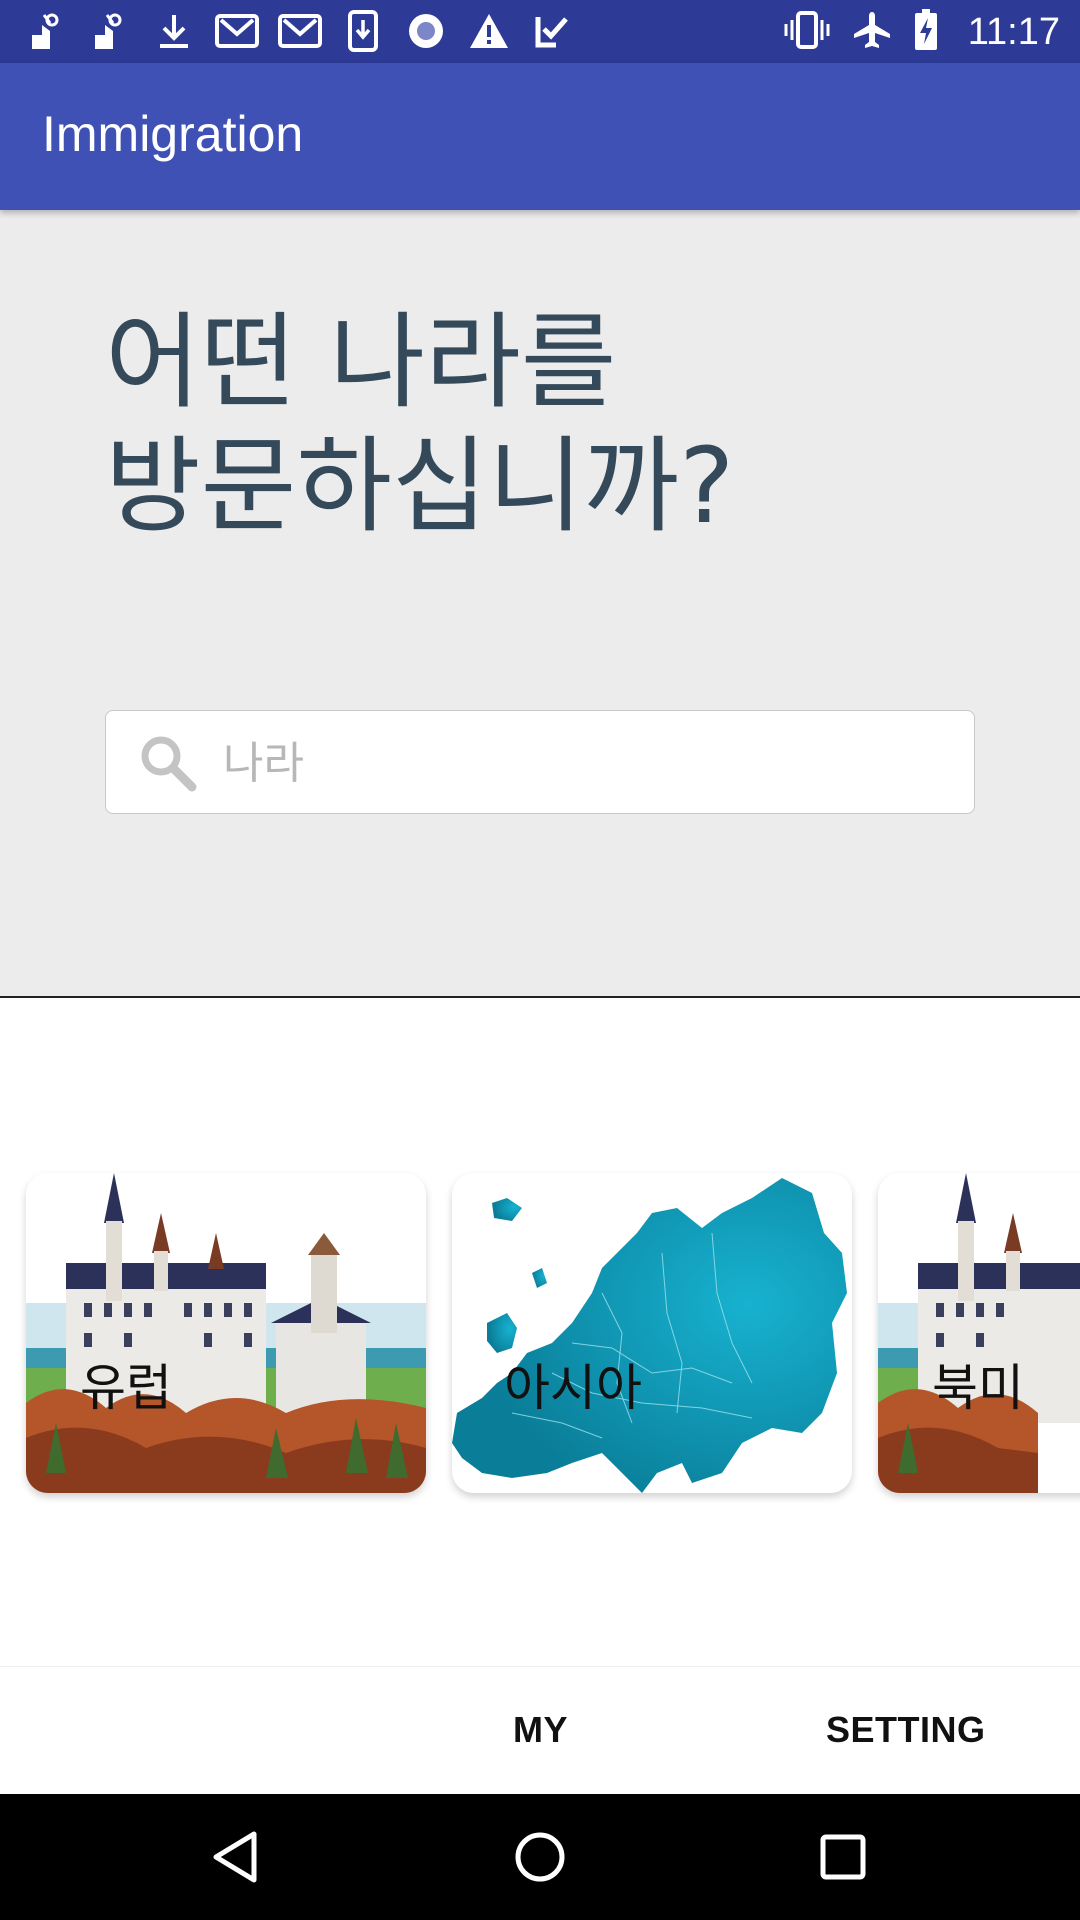  I want to click on region-card-label: 아시아, so click(573, 1388).